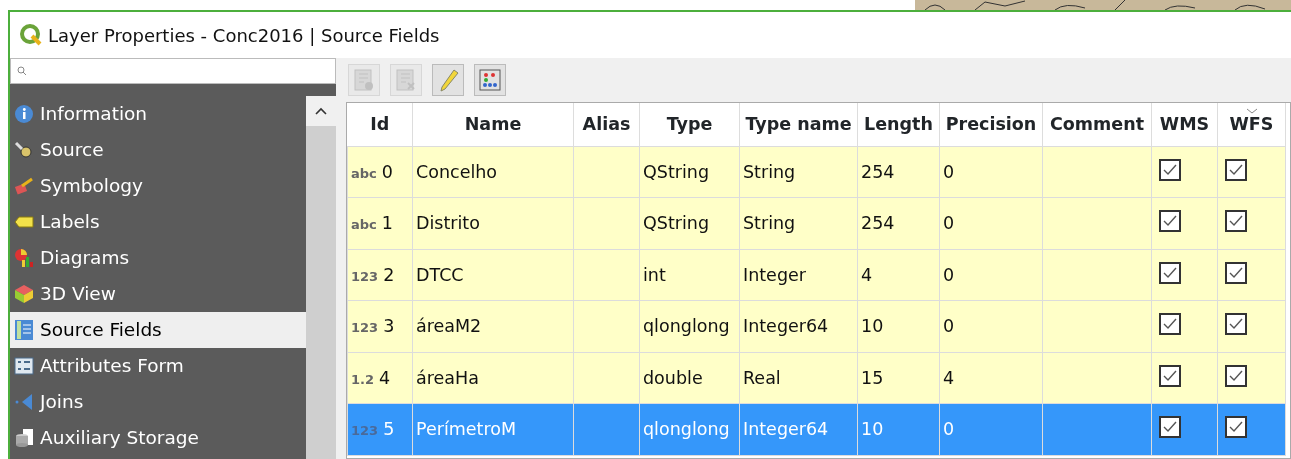  What do you see at coordinates (493, 172) in the screenshot?
I see `table-cell: Concelho` at bounding box center [493, 172].